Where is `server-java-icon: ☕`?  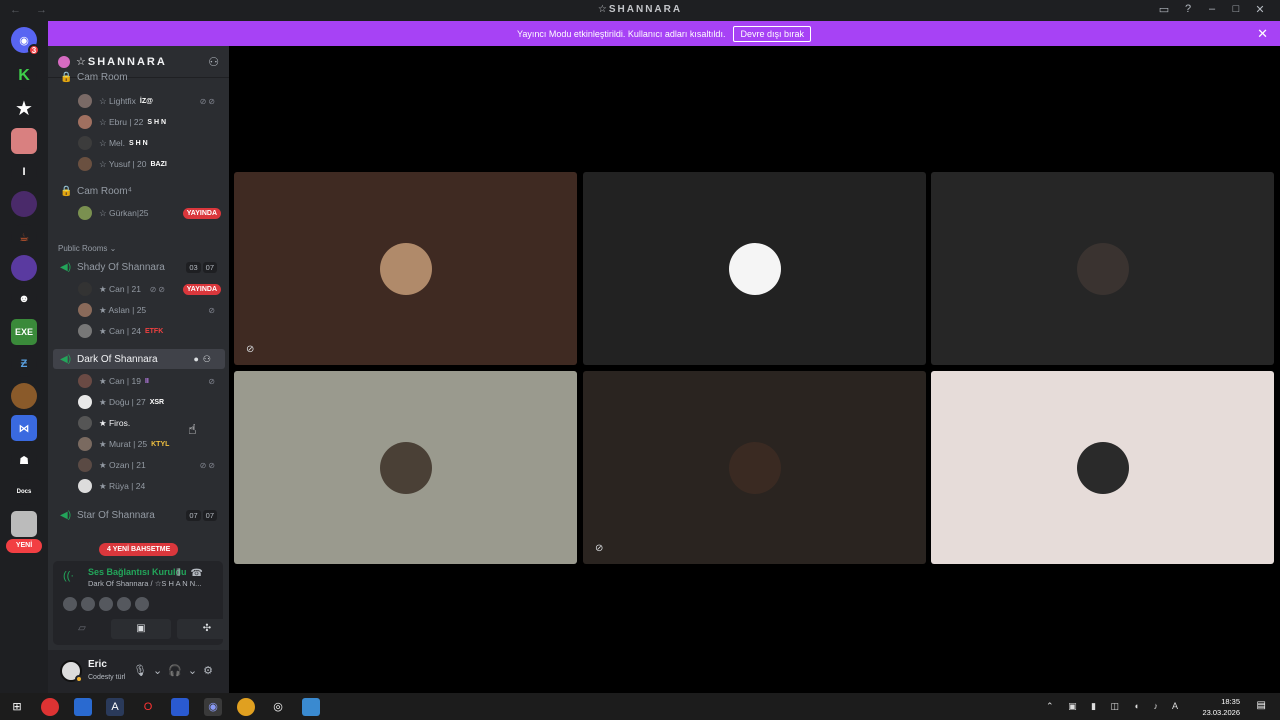 server-java-icon: ☕ is located at coordinates (24, 237).